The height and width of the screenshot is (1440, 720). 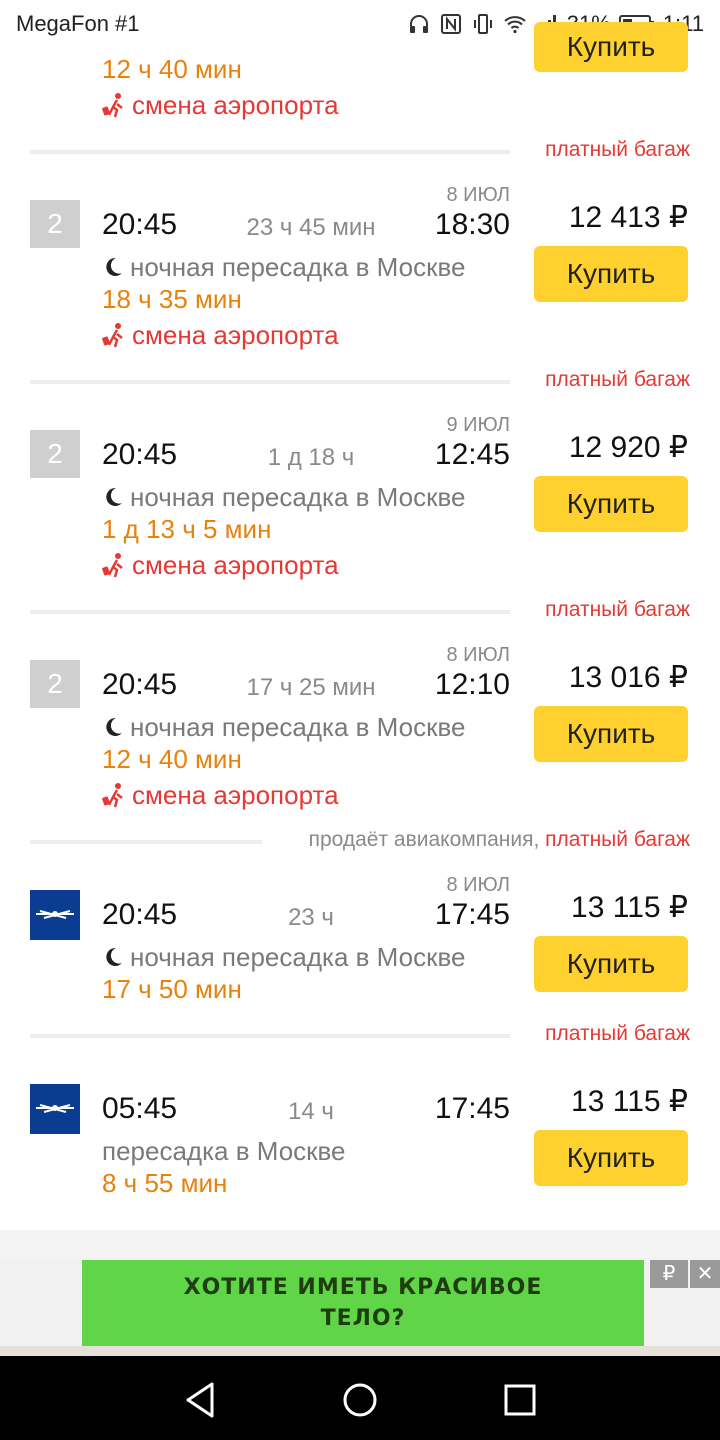 I want to click on ticket-price: 12 920 ₽, so click(x=628, y=447).